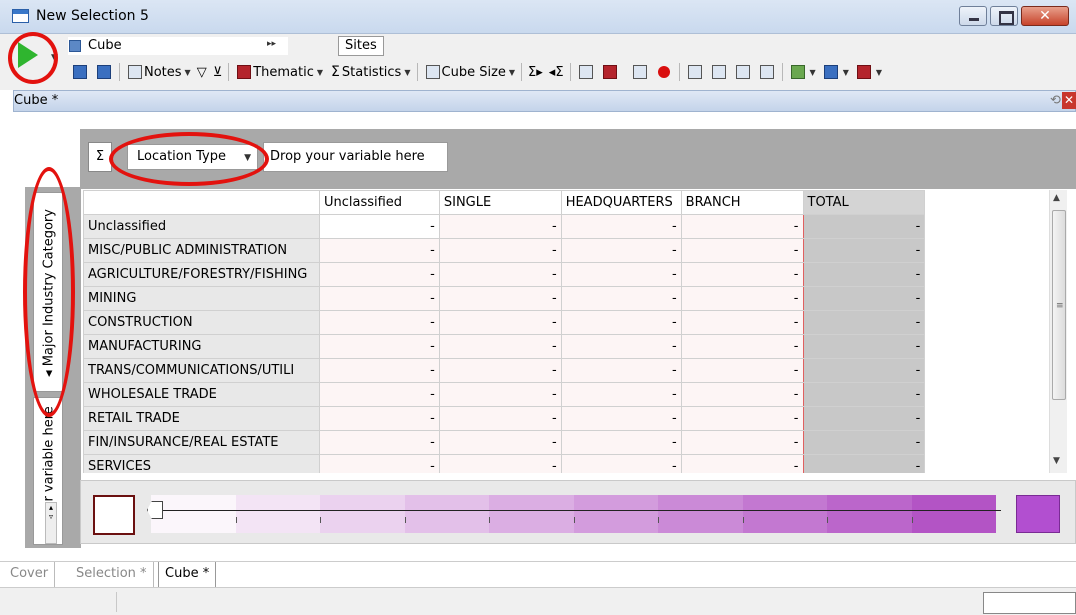 This screenshot has width=1076, height=615. Describe the element at coordinates (610, 72) in the screenshot. I see `color-button` at that location.